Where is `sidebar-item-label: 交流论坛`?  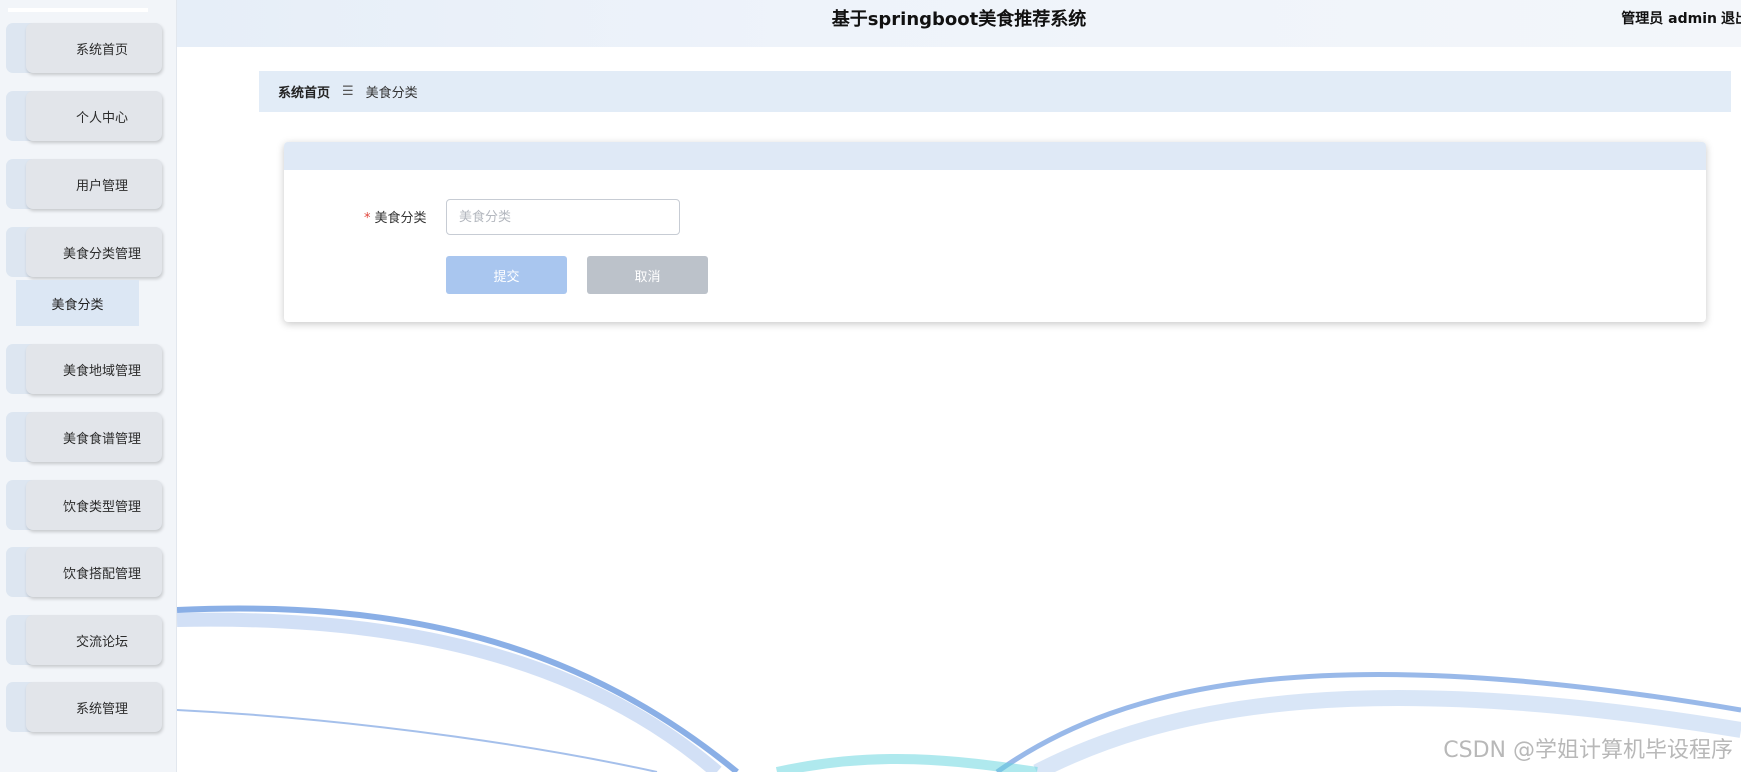 sidebar-item-label: 交流论坛 is located at coordinates (101, 642).